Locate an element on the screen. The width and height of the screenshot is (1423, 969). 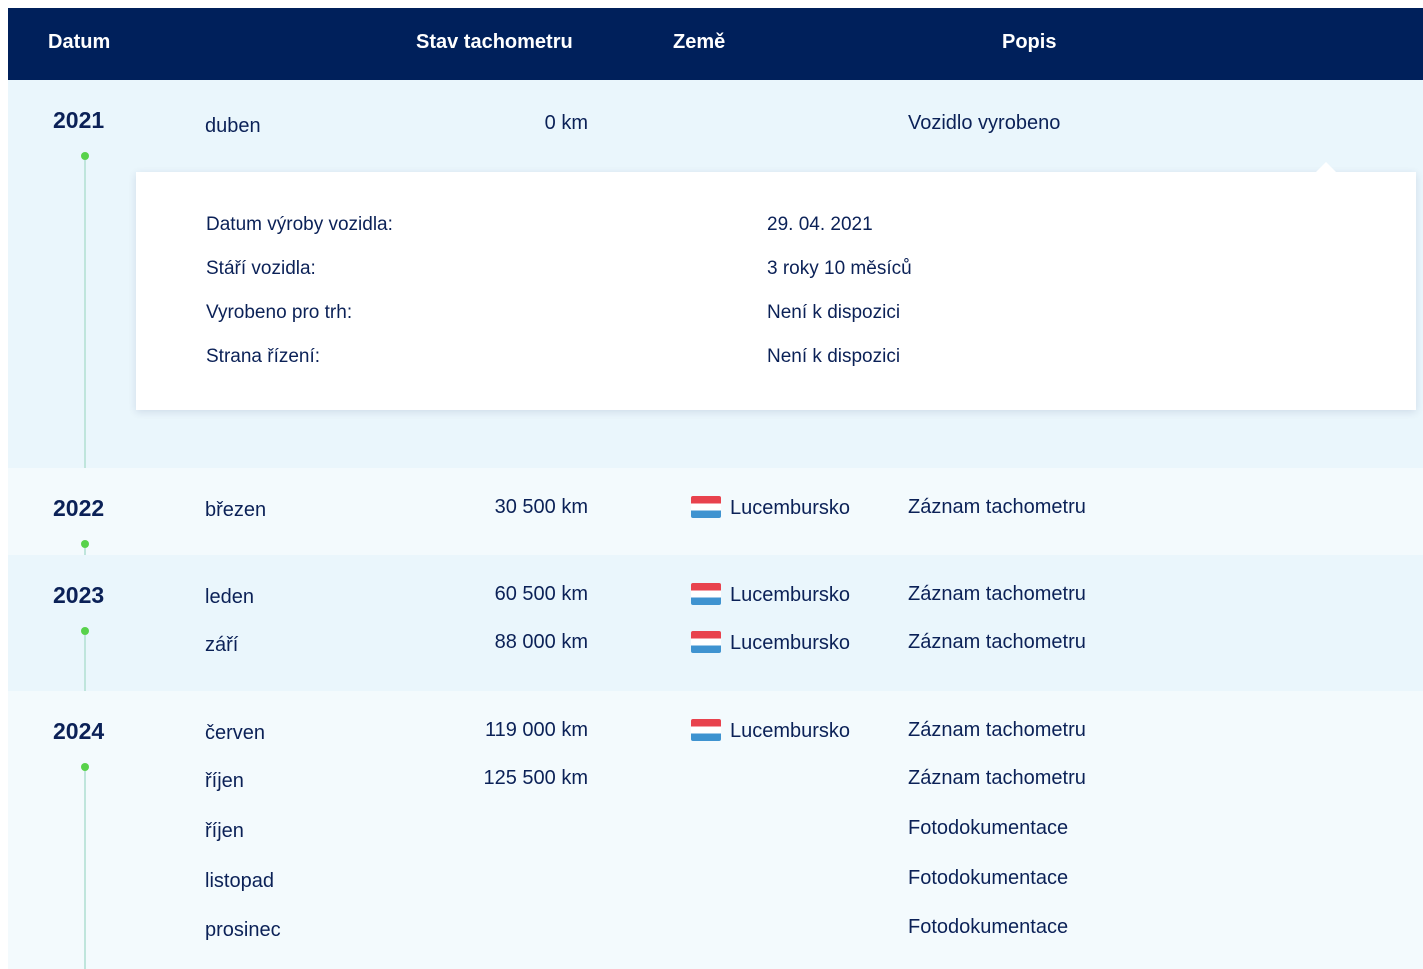
row-month: listopad is located at coordinates (239, 881).